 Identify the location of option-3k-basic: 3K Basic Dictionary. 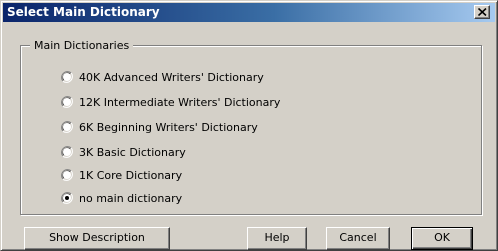
(123, 152).